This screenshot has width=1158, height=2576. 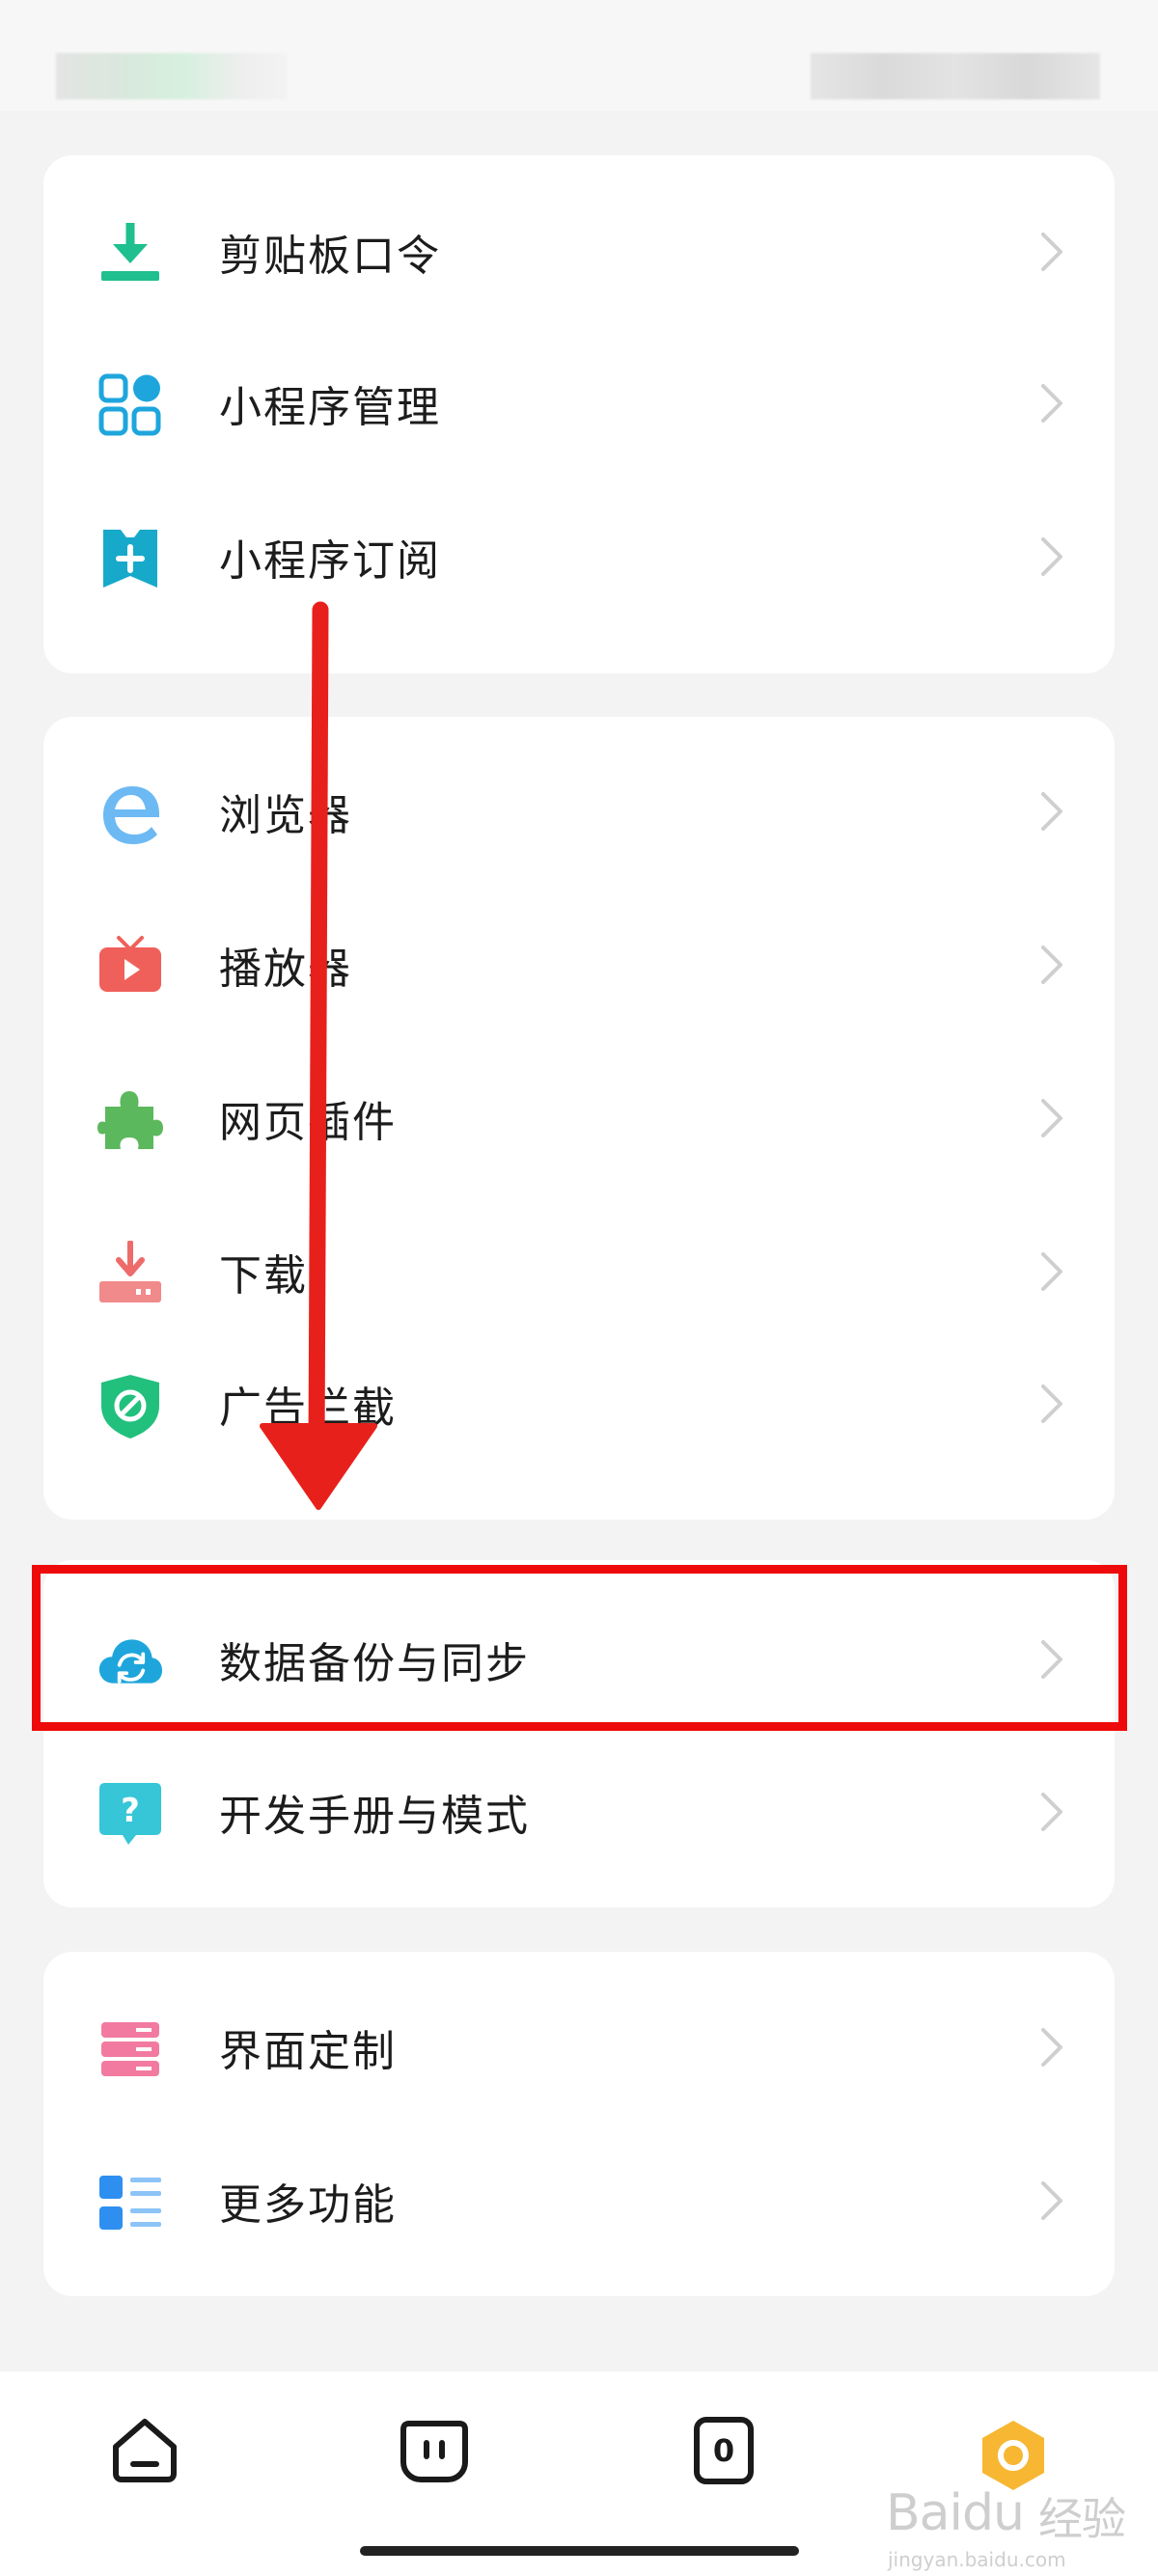 I want to click on tabs-count-icon: 0, so click(x=723, y=2450).